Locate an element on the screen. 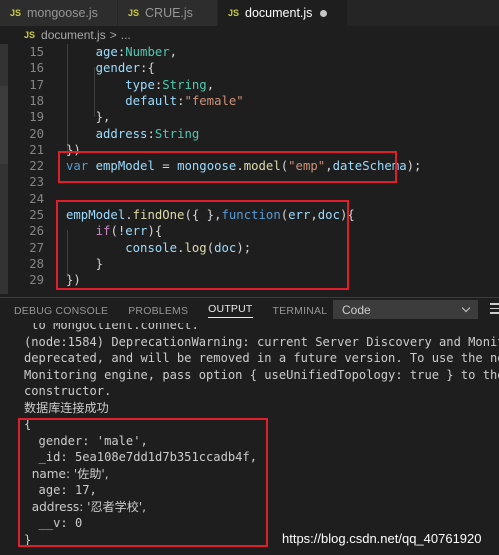  code-line: 28 } is located at coordinates (253, 264).